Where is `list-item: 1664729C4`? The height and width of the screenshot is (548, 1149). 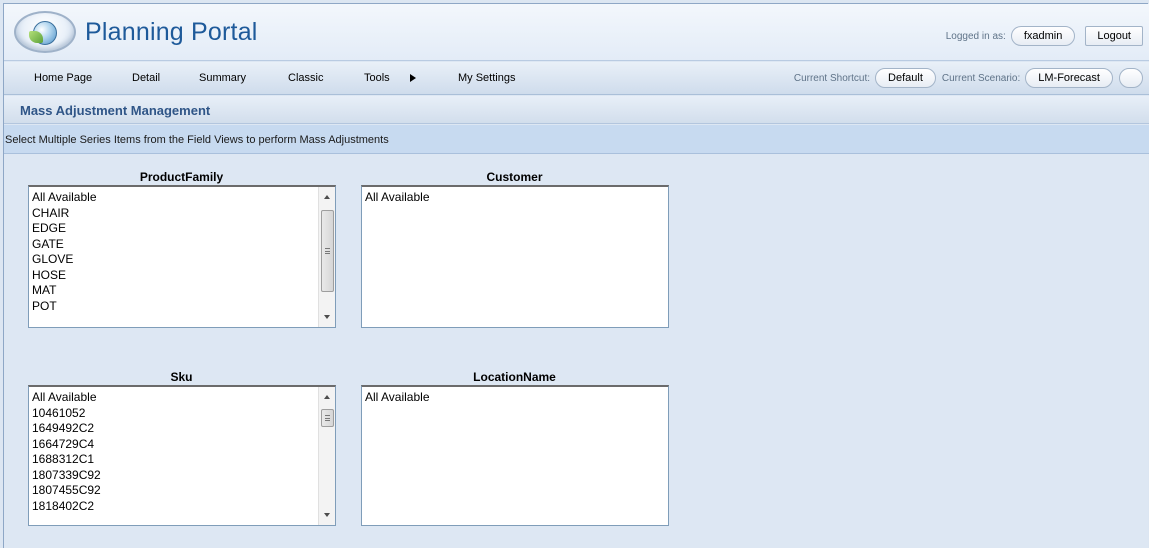
list-item: 1664729C4 is located at coordinates (183, 445).